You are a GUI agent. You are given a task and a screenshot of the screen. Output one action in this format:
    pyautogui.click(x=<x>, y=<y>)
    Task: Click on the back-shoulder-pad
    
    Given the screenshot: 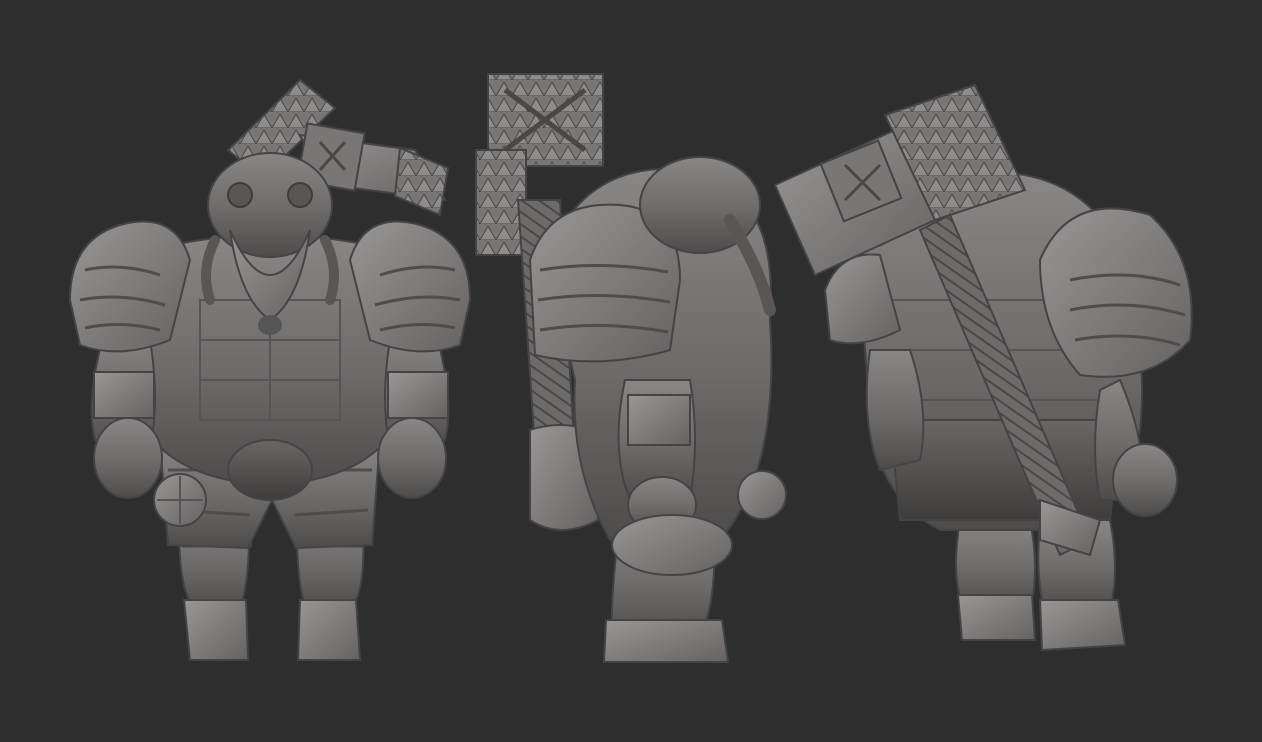 What is the action you would take?
    pyautogui.click(x=1115, y=292)
    